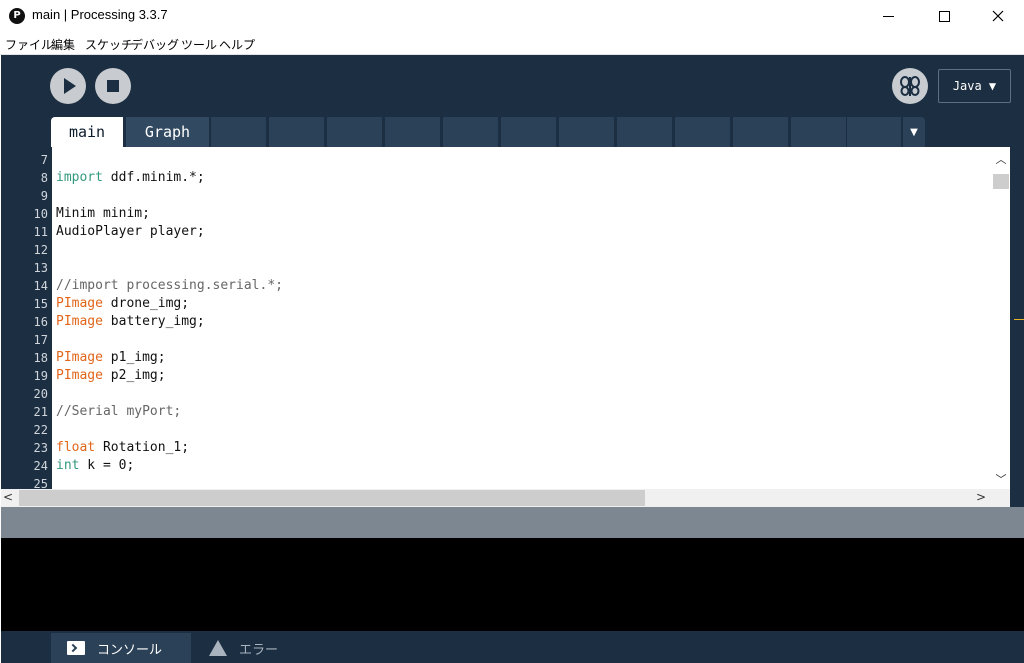  What do you see at coordinates (512, 522) in the screenshot?
I see `status-message-bar` at bounding box center [512, 522].